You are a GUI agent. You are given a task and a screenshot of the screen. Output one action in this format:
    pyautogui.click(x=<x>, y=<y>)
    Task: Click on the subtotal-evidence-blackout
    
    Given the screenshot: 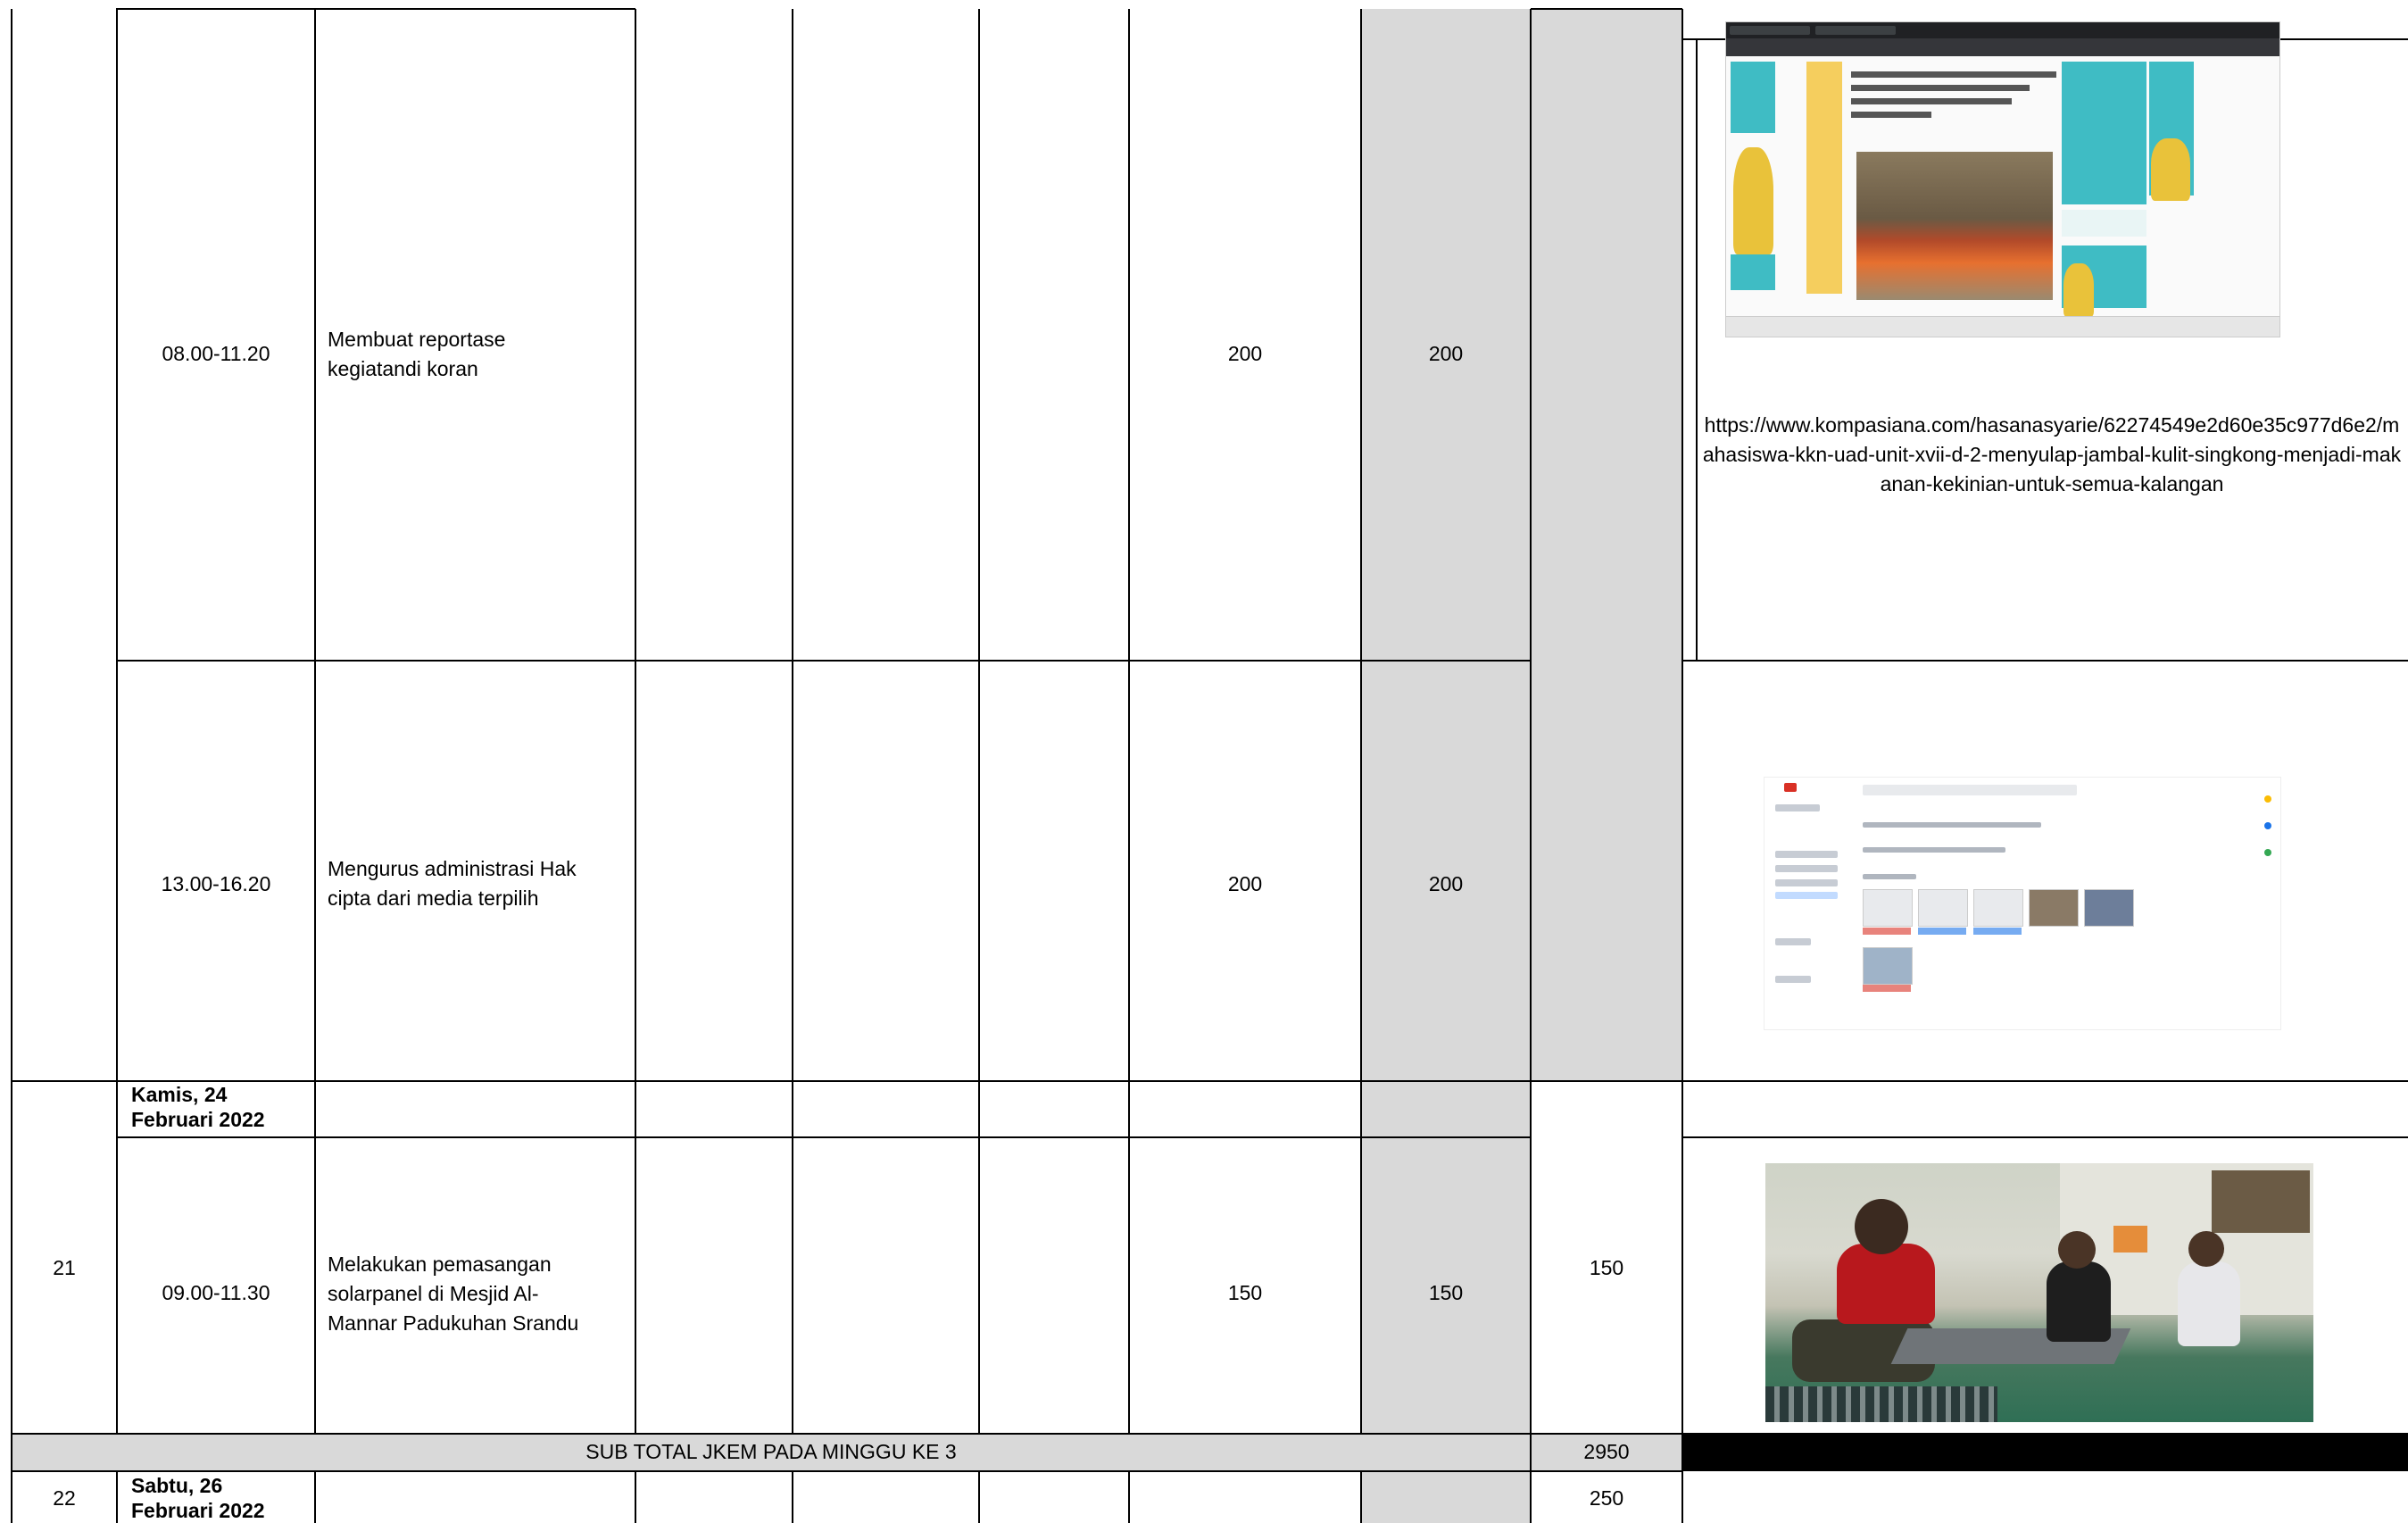 What is the action you would take?
    pyautogui.click(x=2045, y=1452)
    